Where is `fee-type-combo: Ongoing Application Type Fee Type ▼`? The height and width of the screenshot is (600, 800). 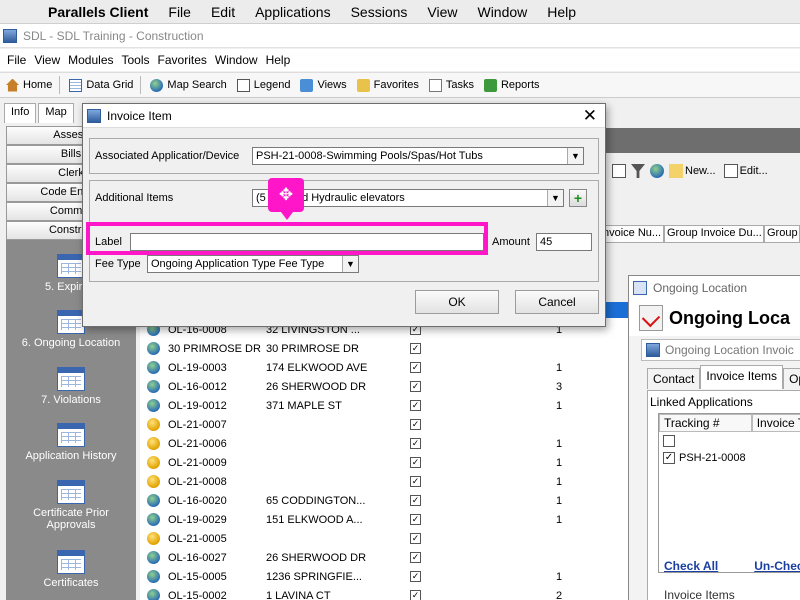 fee-type-combo: Ongoing Application Type Fee Type ▼ is located at coordinates (253, 264).